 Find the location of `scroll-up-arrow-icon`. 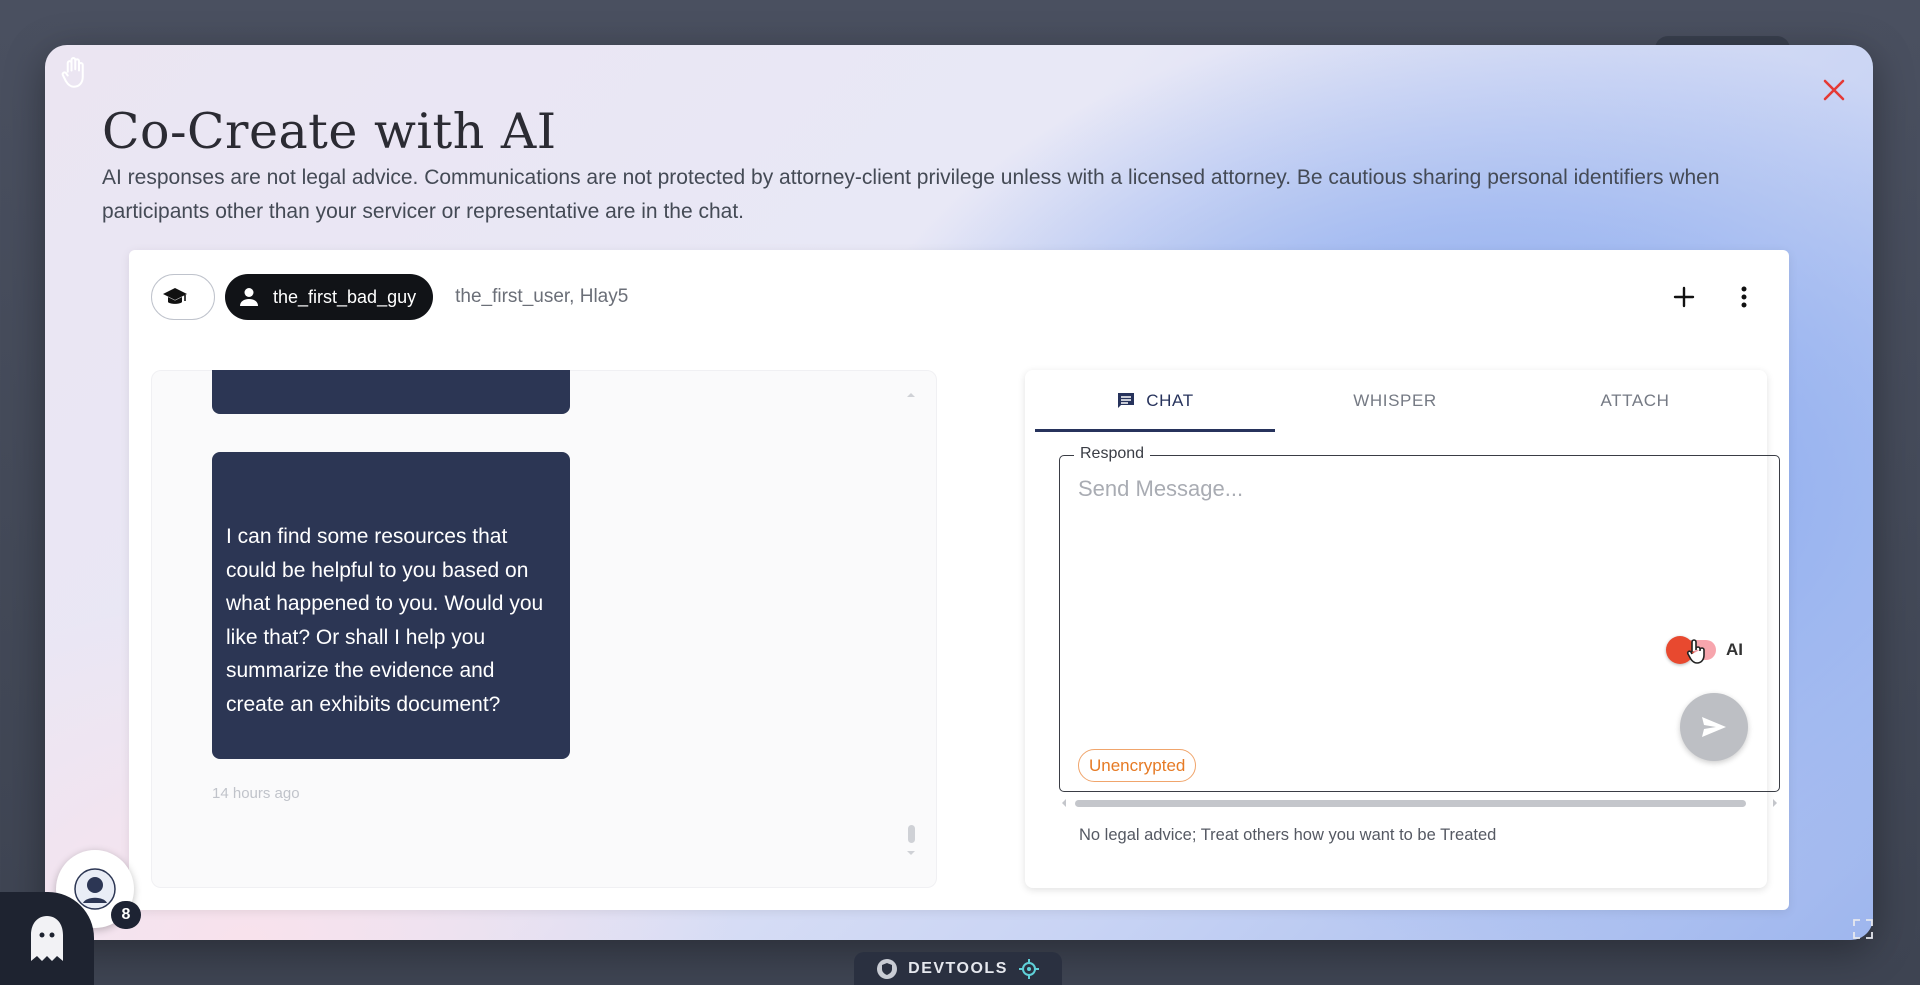

scroll-up-arrow-icon is located at coordinates (911, 395).